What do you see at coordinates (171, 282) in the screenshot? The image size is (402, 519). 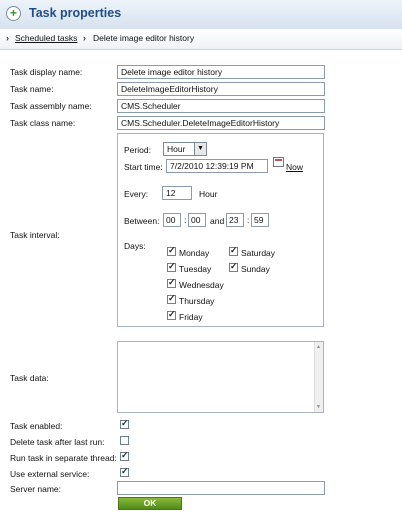 I see `day-checkbox-wednesday` at bounding box center [171, 282].